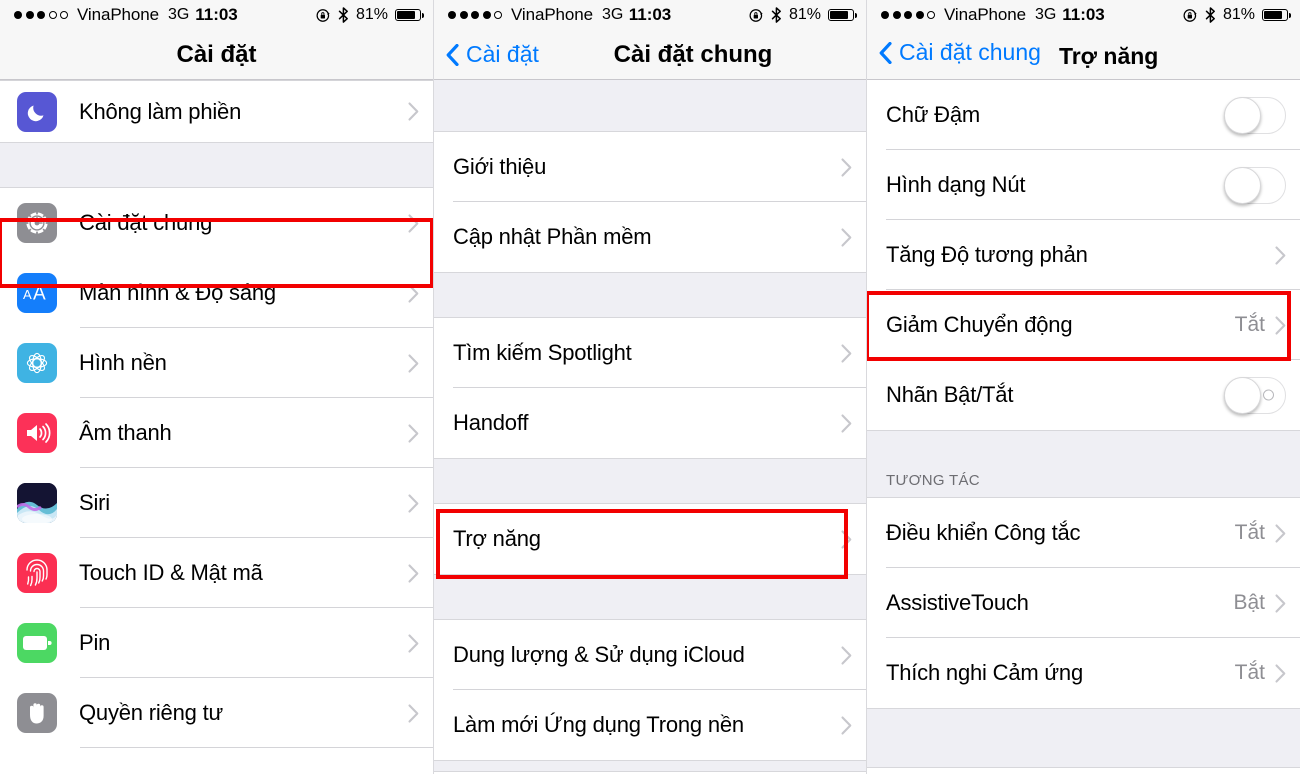  I want to click on section-header-interaction: TƯƠNG TÁC, so click(1083, 485).